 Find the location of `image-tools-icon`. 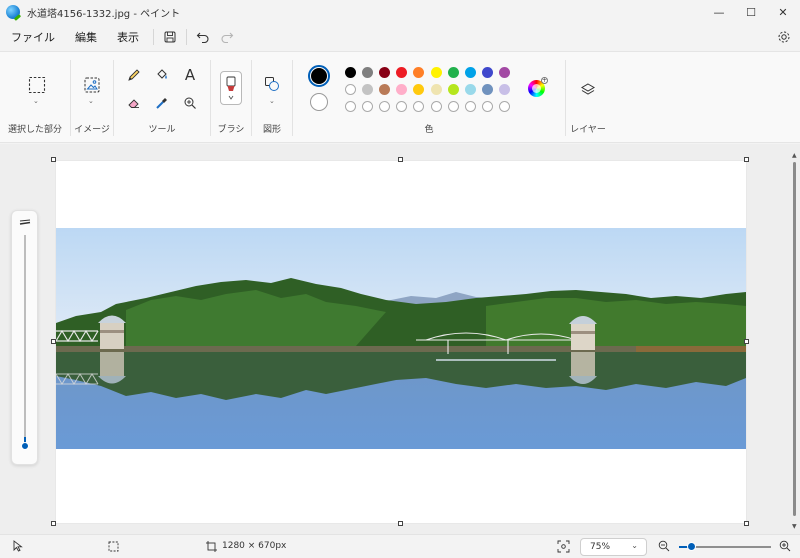

image-tools-icon is located at coordinates (92, 85).